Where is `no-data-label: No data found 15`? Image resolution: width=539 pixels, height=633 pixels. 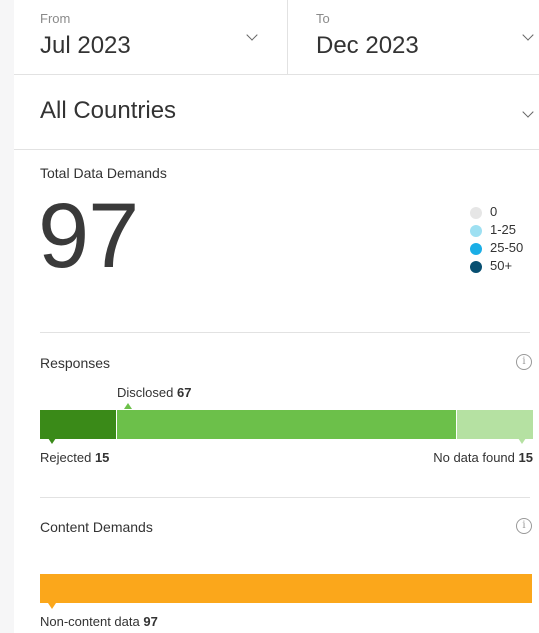
no-data-label: No data found 15 is located at coordinates (483, 457).